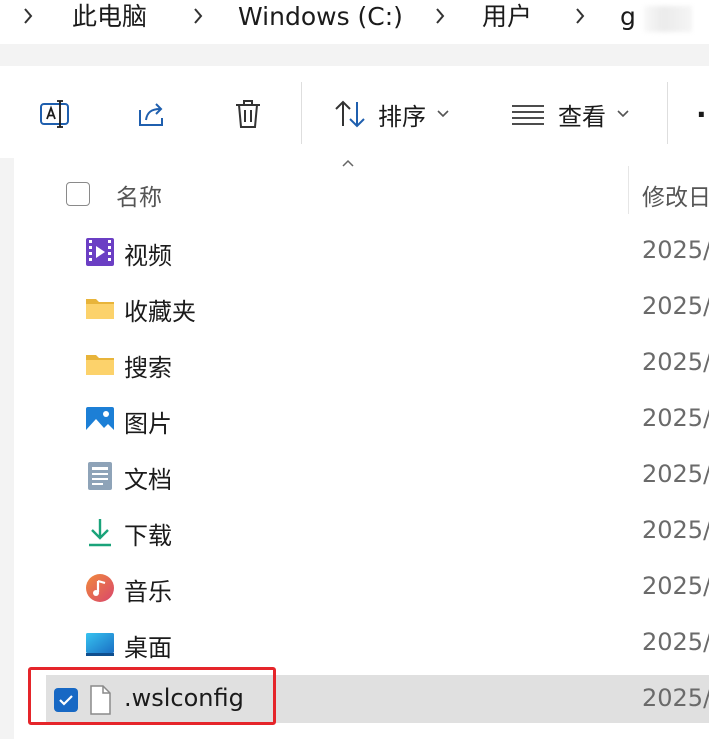 This screenshot has width=709, height=739. I want to click on command-bar: 排序 查看 ·, so click(354, 112).